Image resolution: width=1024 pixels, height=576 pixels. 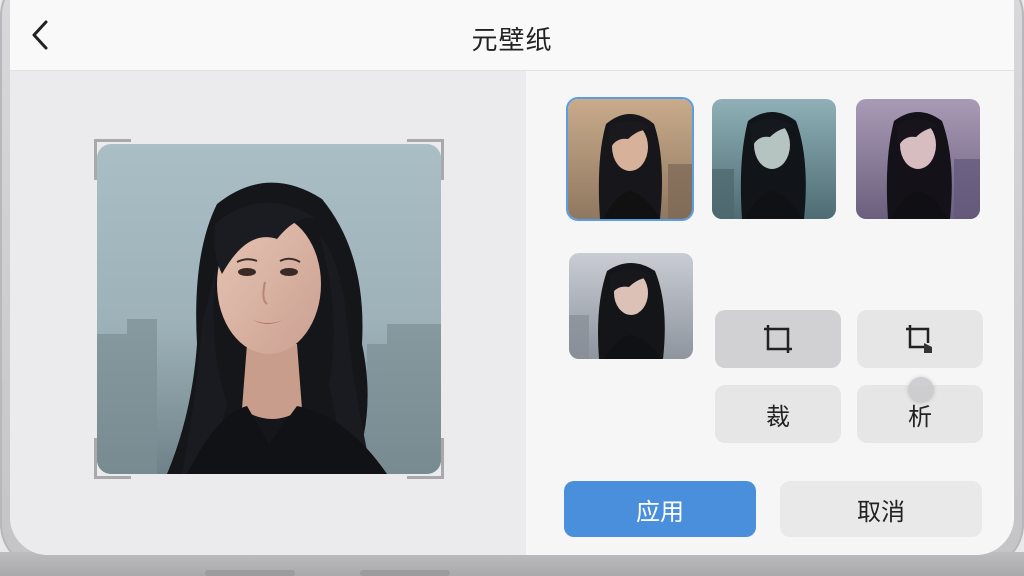 I want to click on crop-tool-button, so click(x=778, y=339).